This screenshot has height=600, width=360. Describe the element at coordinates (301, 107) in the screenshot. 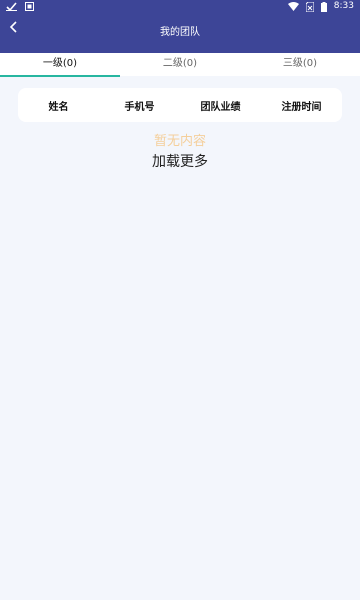

I see `column-header-register-time: 注册时间` at that location.